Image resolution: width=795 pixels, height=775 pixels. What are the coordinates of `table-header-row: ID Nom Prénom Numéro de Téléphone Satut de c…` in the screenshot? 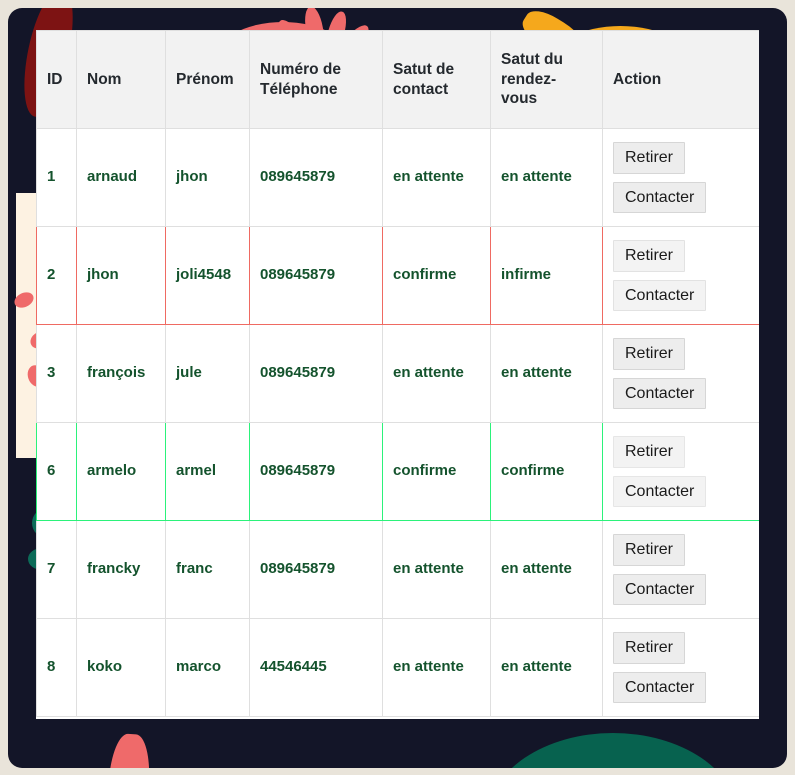 It's located at (397, 79).